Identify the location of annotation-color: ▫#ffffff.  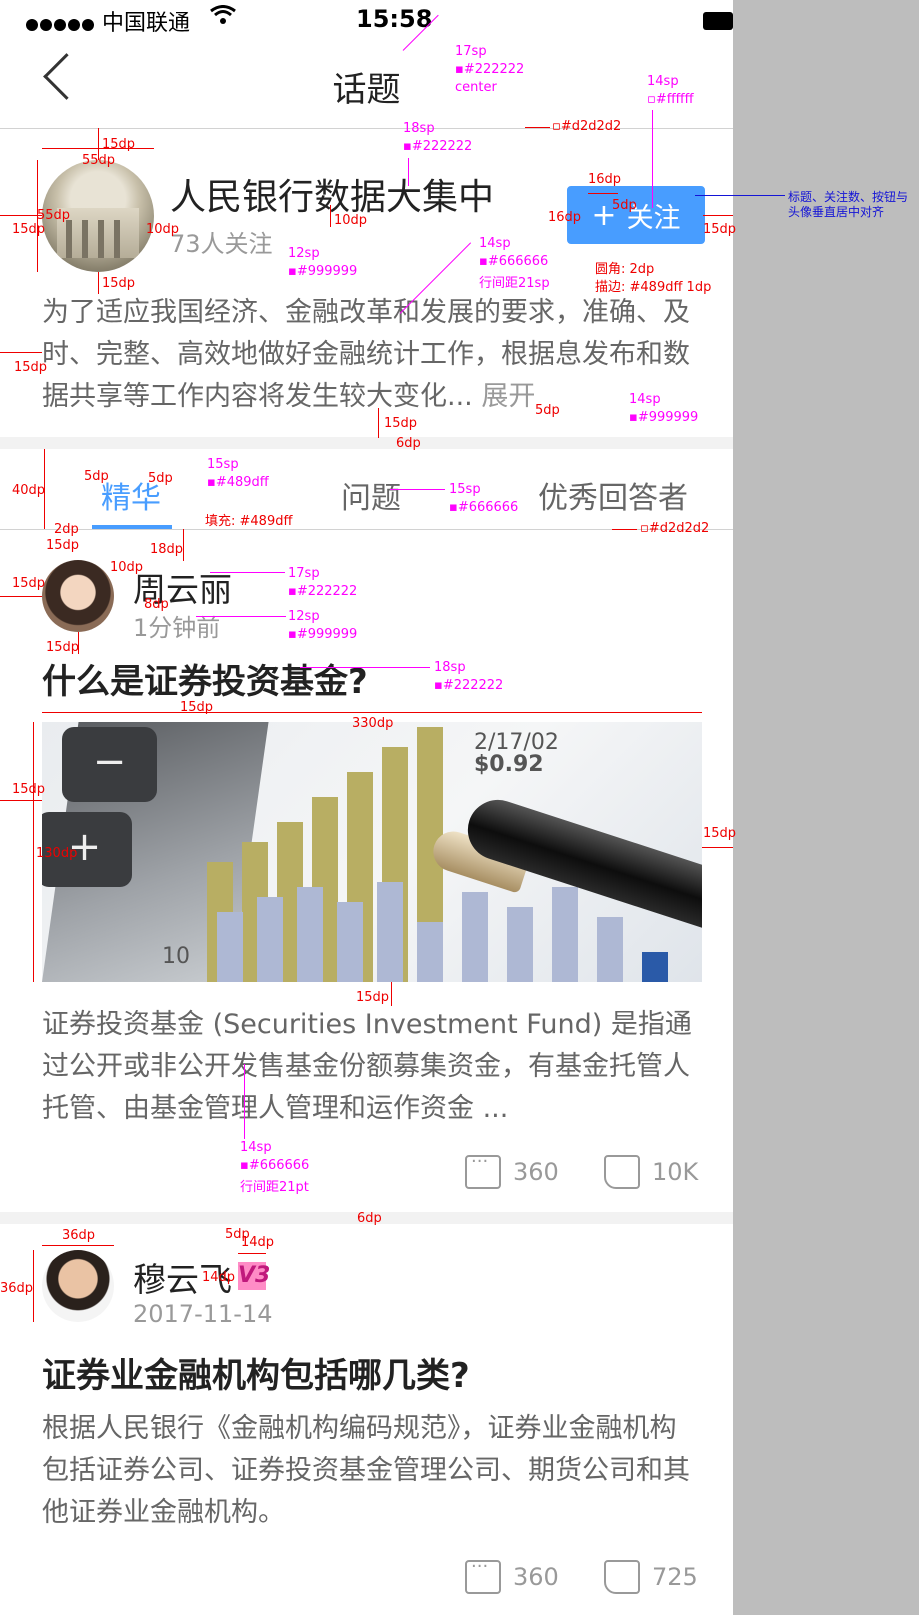
(670, 99).